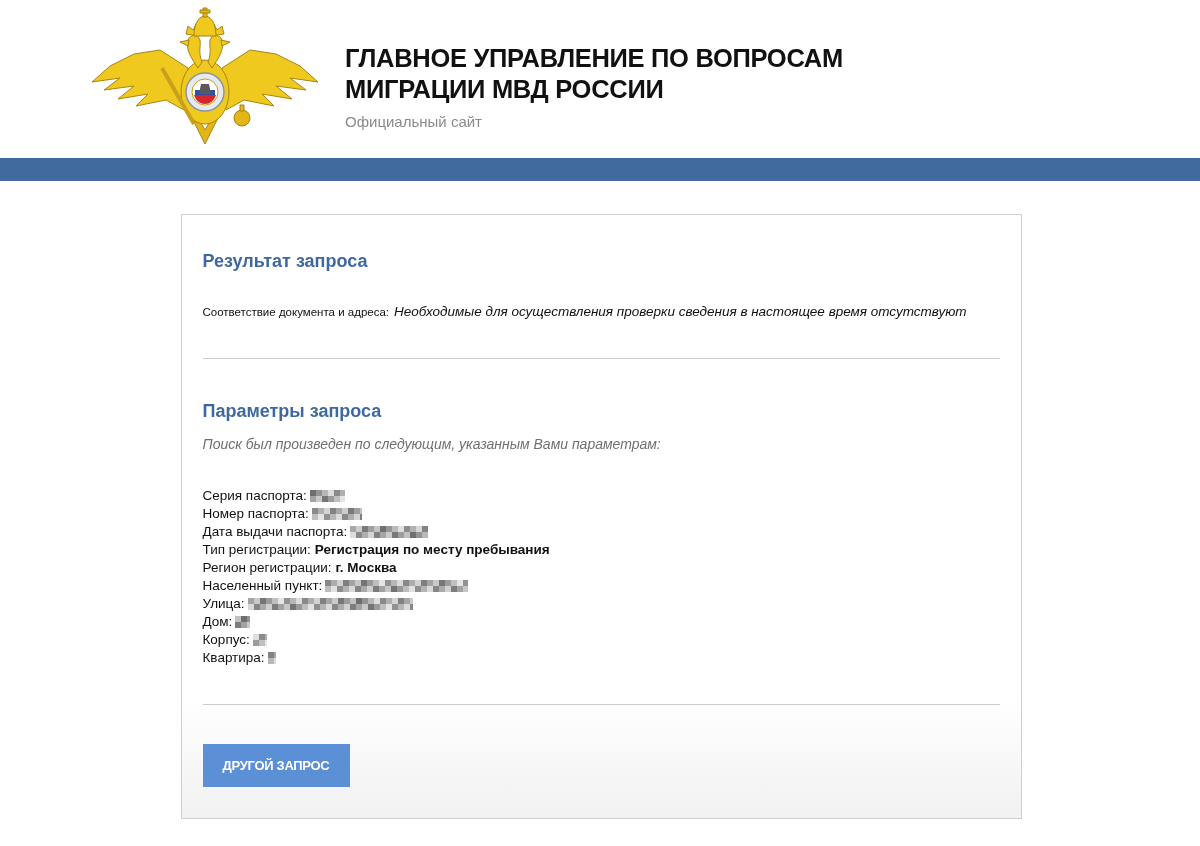 This screenshot has height=846, width=1200. Describe the element at coordinates (414, 121) in the screenshot. I see `site-subtitle: Официальный сайт` at that location.